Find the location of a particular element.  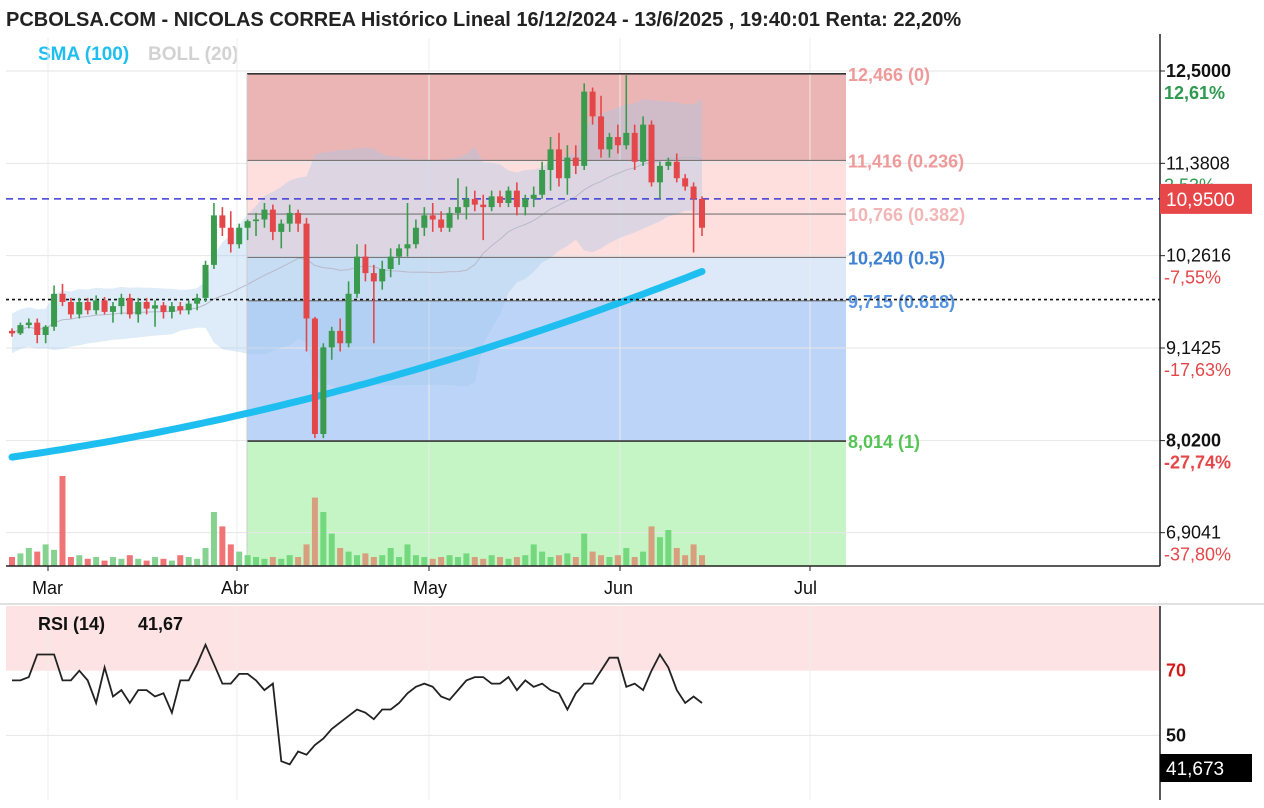

y-tick-pct: -7,55% is located at coordinates (1192, 278).